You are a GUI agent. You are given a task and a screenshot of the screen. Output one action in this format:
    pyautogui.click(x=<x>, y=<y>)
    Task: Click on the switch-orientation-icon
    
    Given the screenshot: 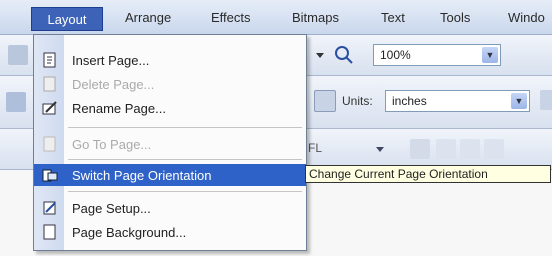 What is the action you would take?
    pyautogui.click(x=50, y=175)
    